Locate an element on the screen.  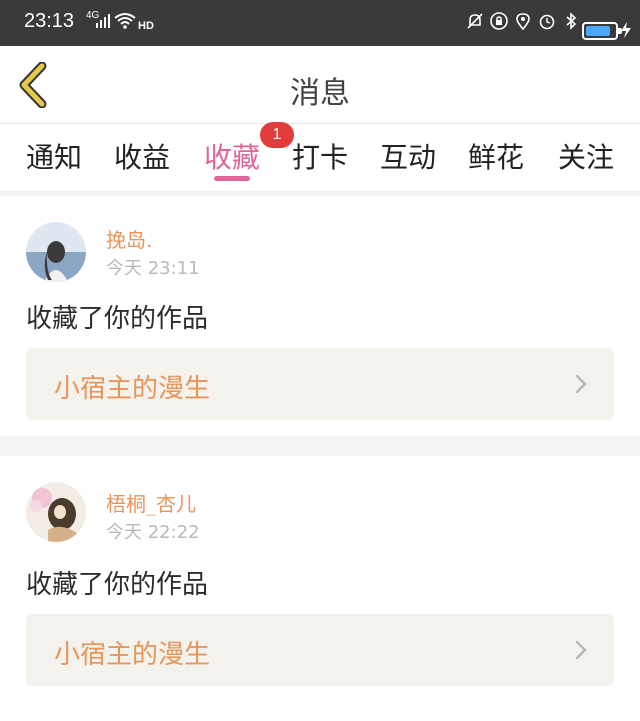
tab-bar: 通知 收益 收藏 1 打卡 互动 鲜花 关注 is located at coordinates (320, 157).